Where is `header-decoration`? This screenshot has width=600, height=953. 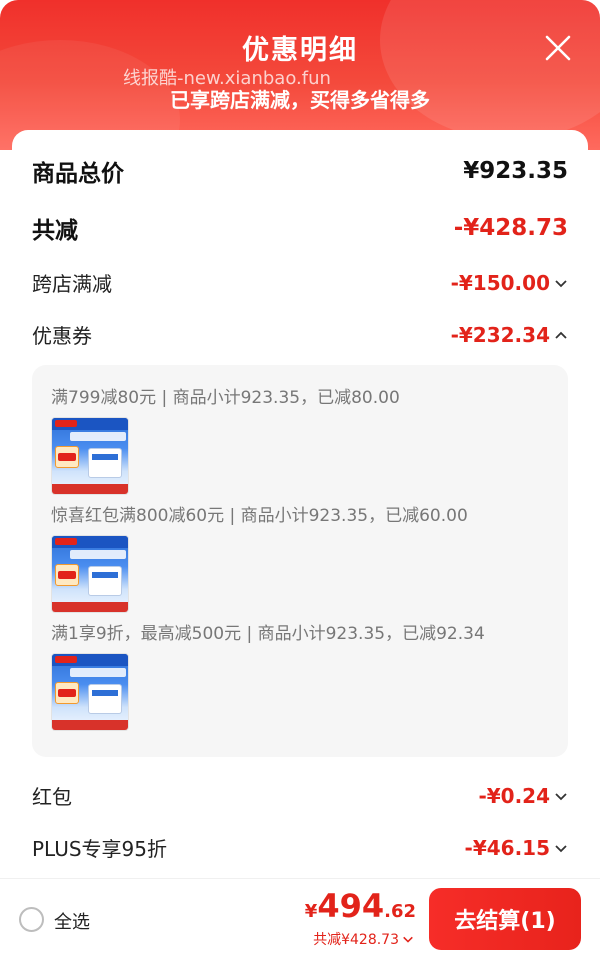
header-decoration is located at coordinates (490, 70).